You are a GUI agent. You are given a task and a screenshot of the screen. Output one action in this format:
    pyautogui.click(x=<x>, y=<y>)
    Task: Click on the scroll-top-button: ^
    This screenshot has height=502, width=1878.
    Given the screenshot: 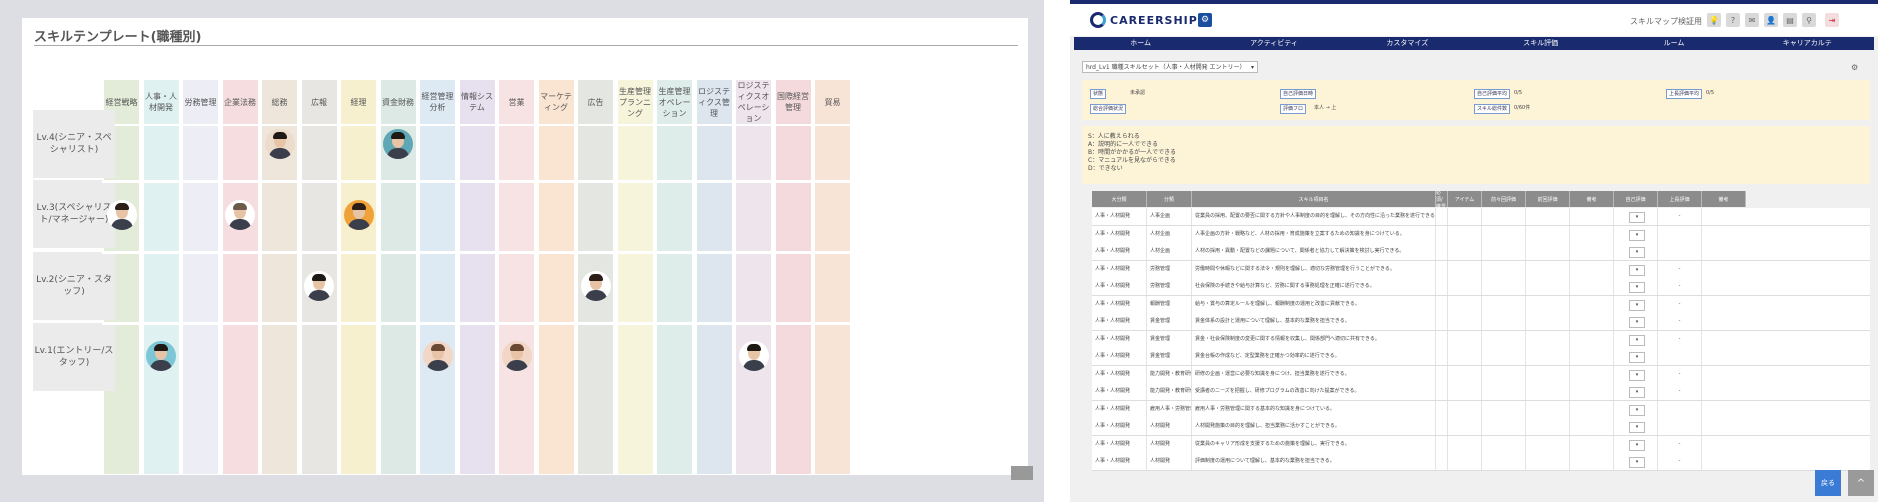 What is the action you would take?
    pyautogui.click(x=1861, y=483)
    